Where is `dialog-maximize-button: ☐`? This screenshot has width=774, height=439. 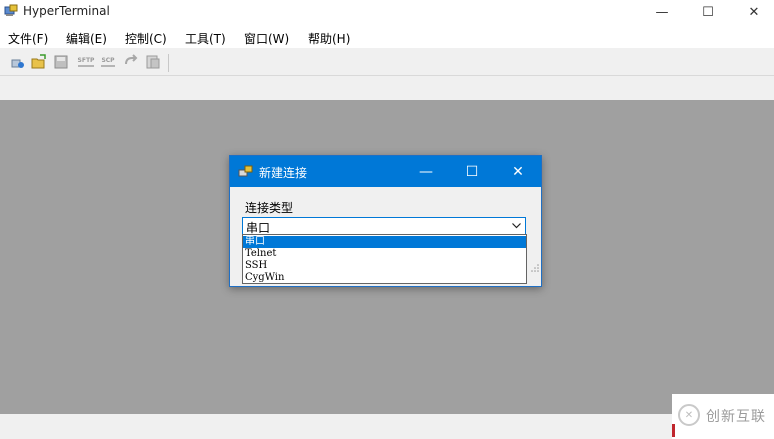
dialog-maximize-button: ☐ is located at coordinates (472, 171).